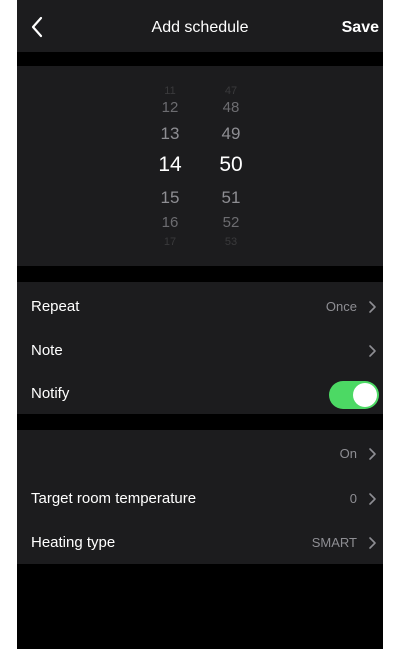  Describe the element at coordinates (170, 242) in the screenshot. I see `hour-option: 17` at that location.